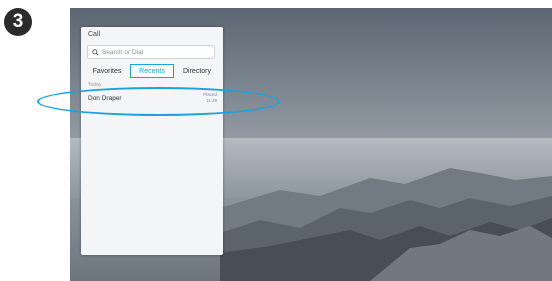 The height and width of the screenshot is (281, 552). Describe the element at coordinates (158, 101) in the screenshot. I see `highlight-ellipse` at that location.